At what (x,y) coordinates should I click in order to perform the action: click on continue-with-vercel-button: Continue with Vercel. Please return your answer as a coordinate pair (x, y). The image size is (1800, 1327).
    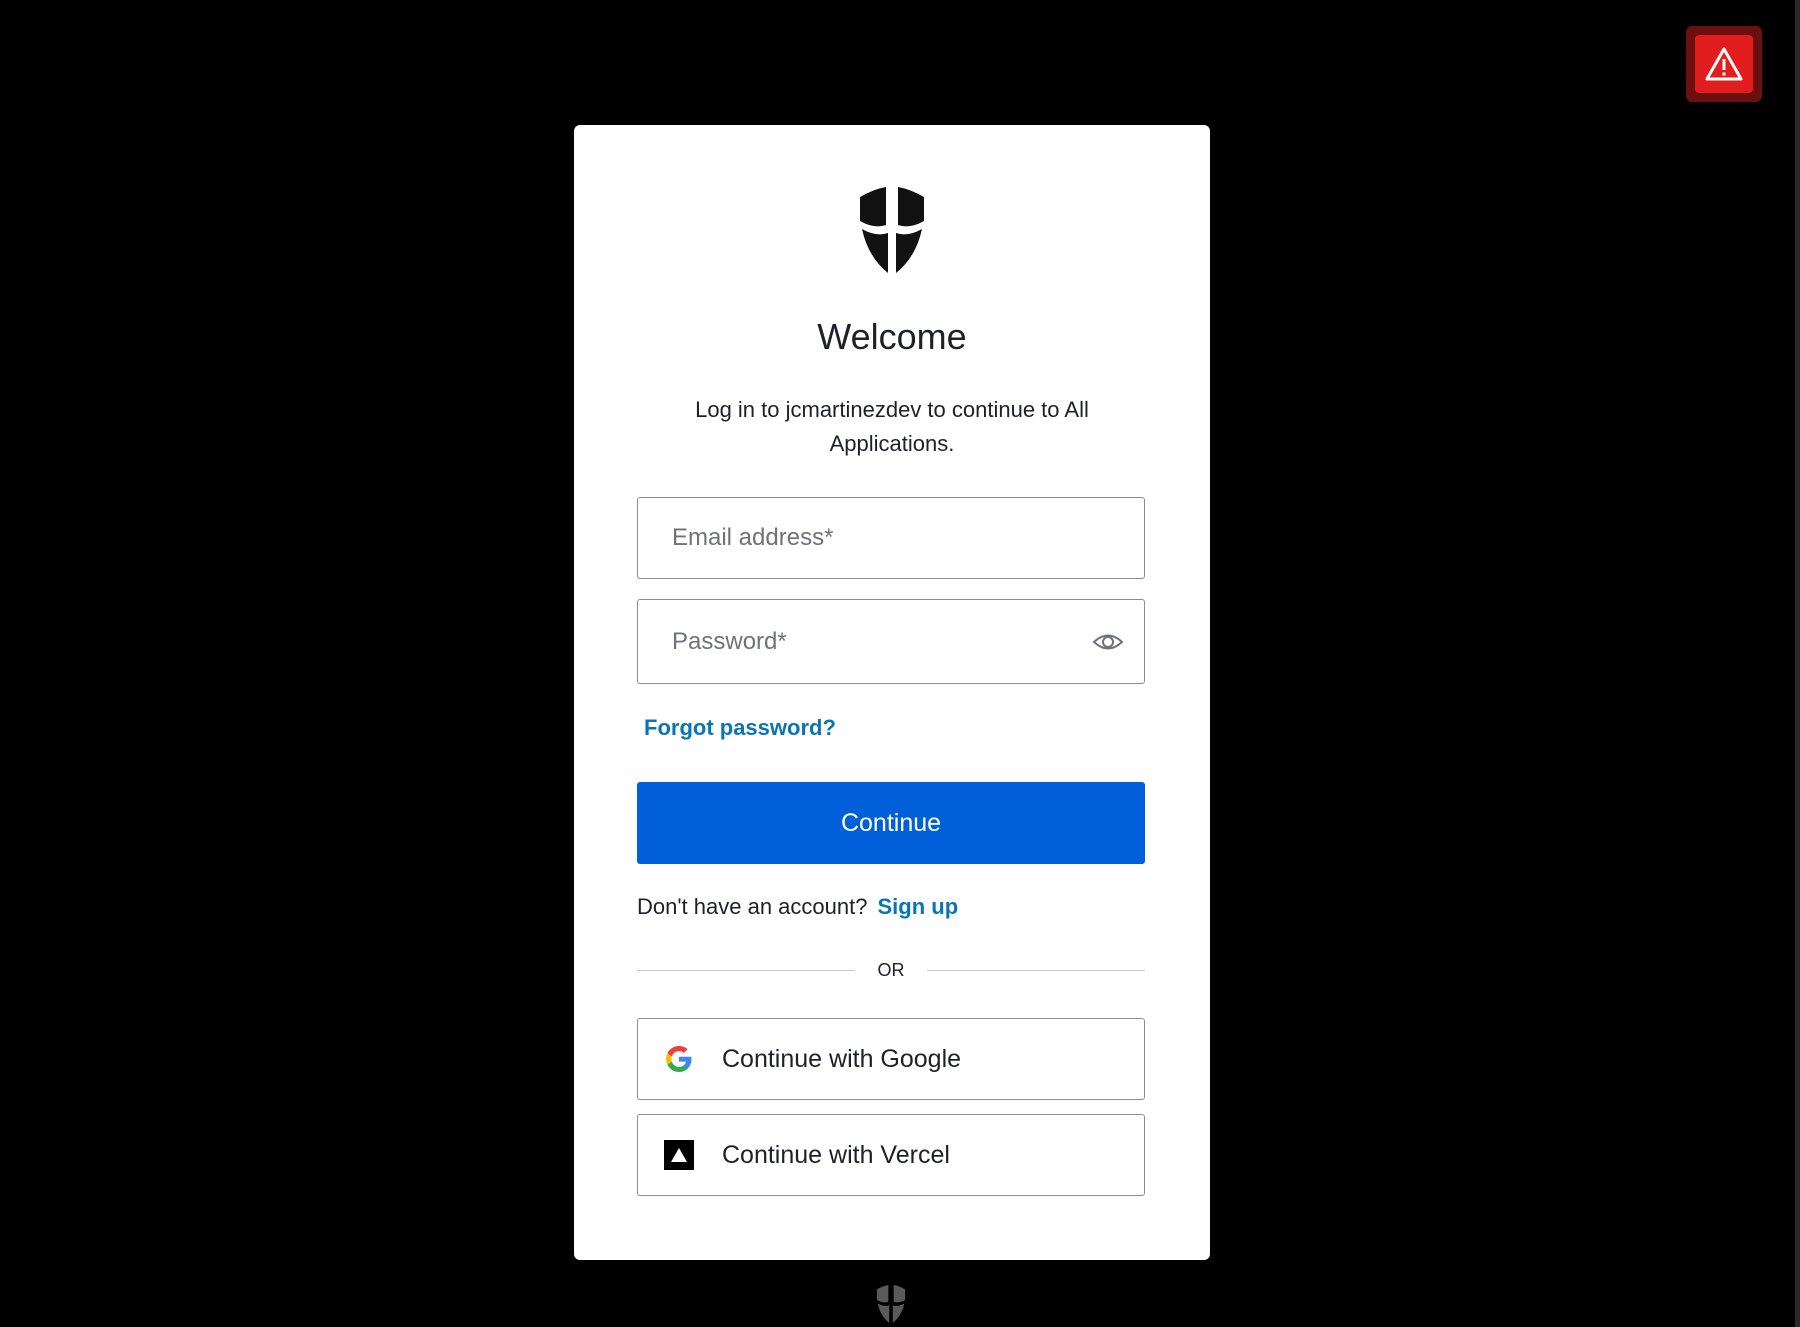
    Looking at the image, I should click on (891, 1155).